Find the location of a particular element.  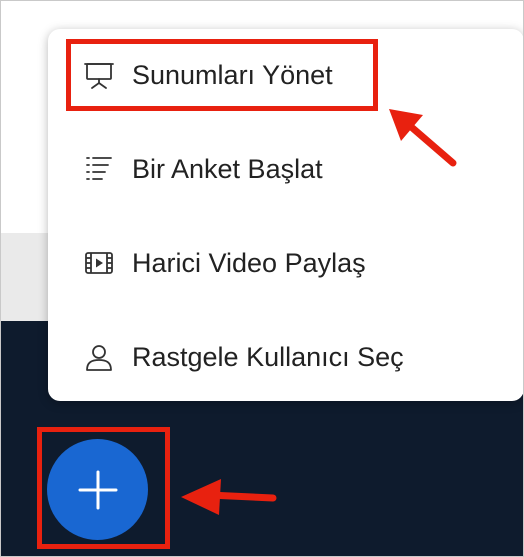

menu-item-select-random-user: Rastgele Kullanıcı Seç is located at coordinates (285, 357).